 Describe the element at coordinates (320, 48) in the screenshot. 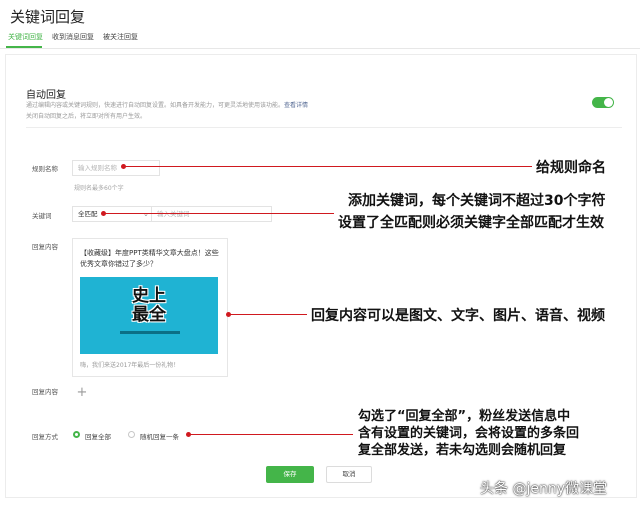

I see `header-divider` at that location.